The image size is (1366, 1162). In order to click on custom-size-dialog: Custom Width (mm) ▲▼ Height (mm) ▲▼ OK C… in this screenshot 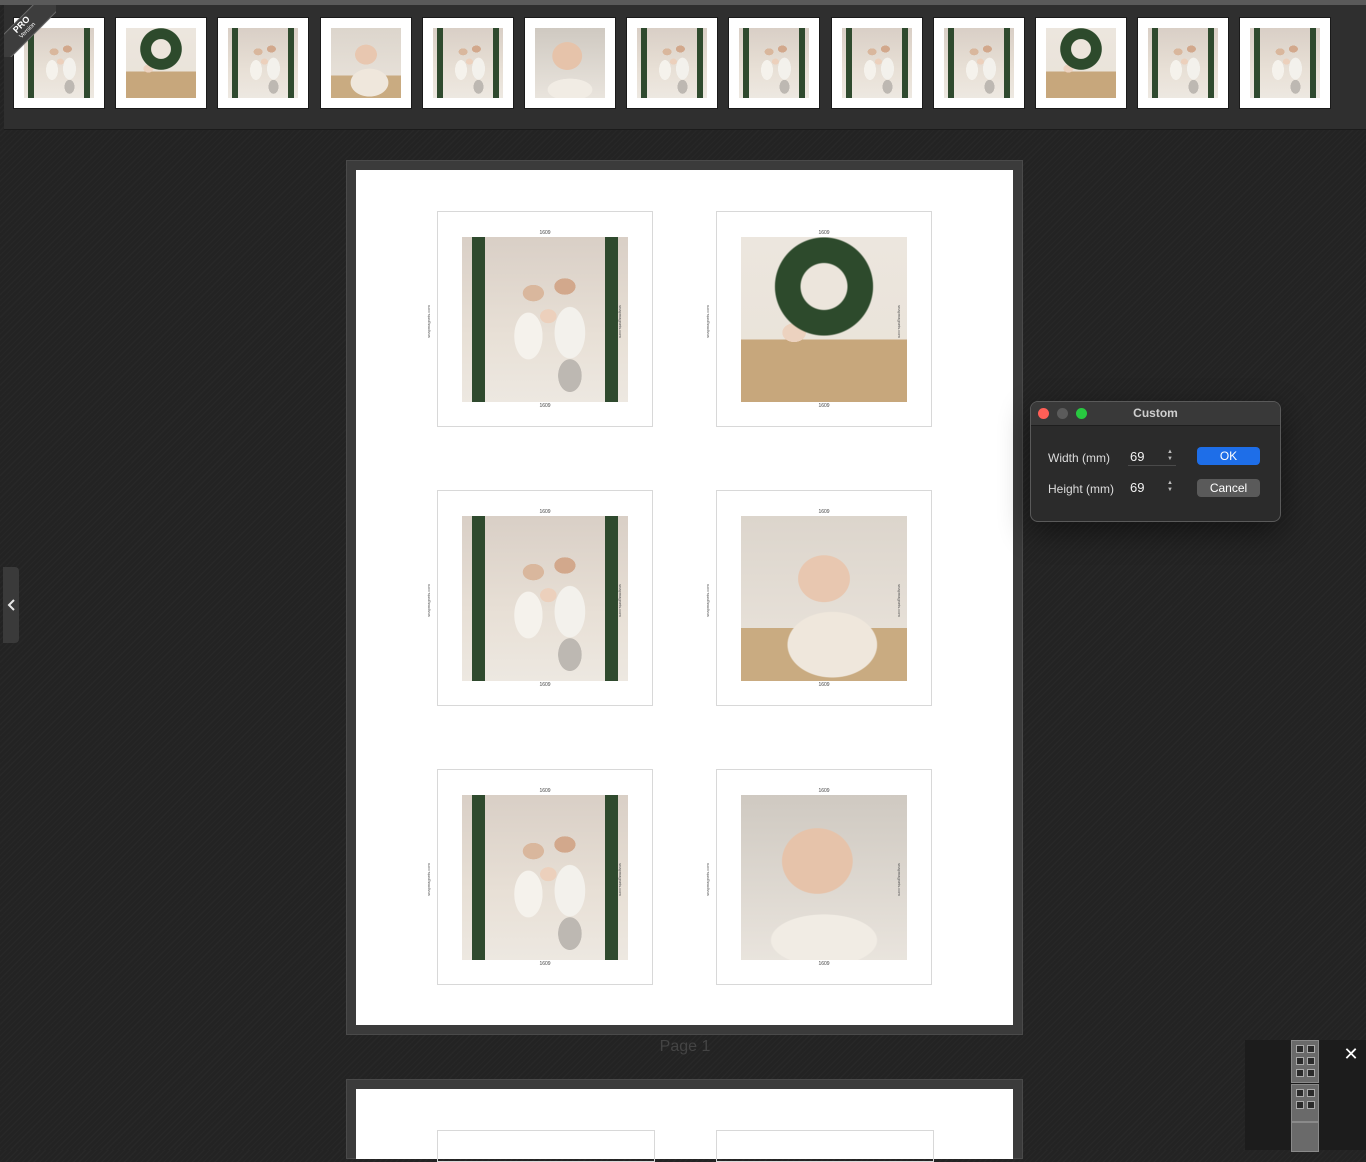, I will do `click(1155, 461)`.